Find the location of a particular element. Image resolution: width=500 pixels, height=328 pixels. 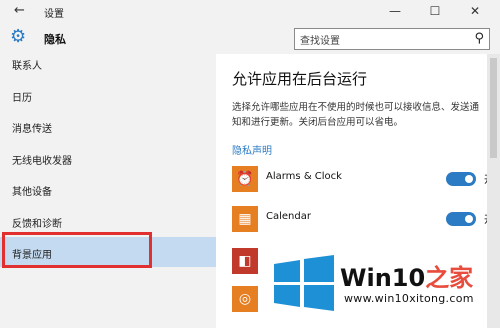

sidebar-item-label: 消息传送 is located at coordinates (32, 129).